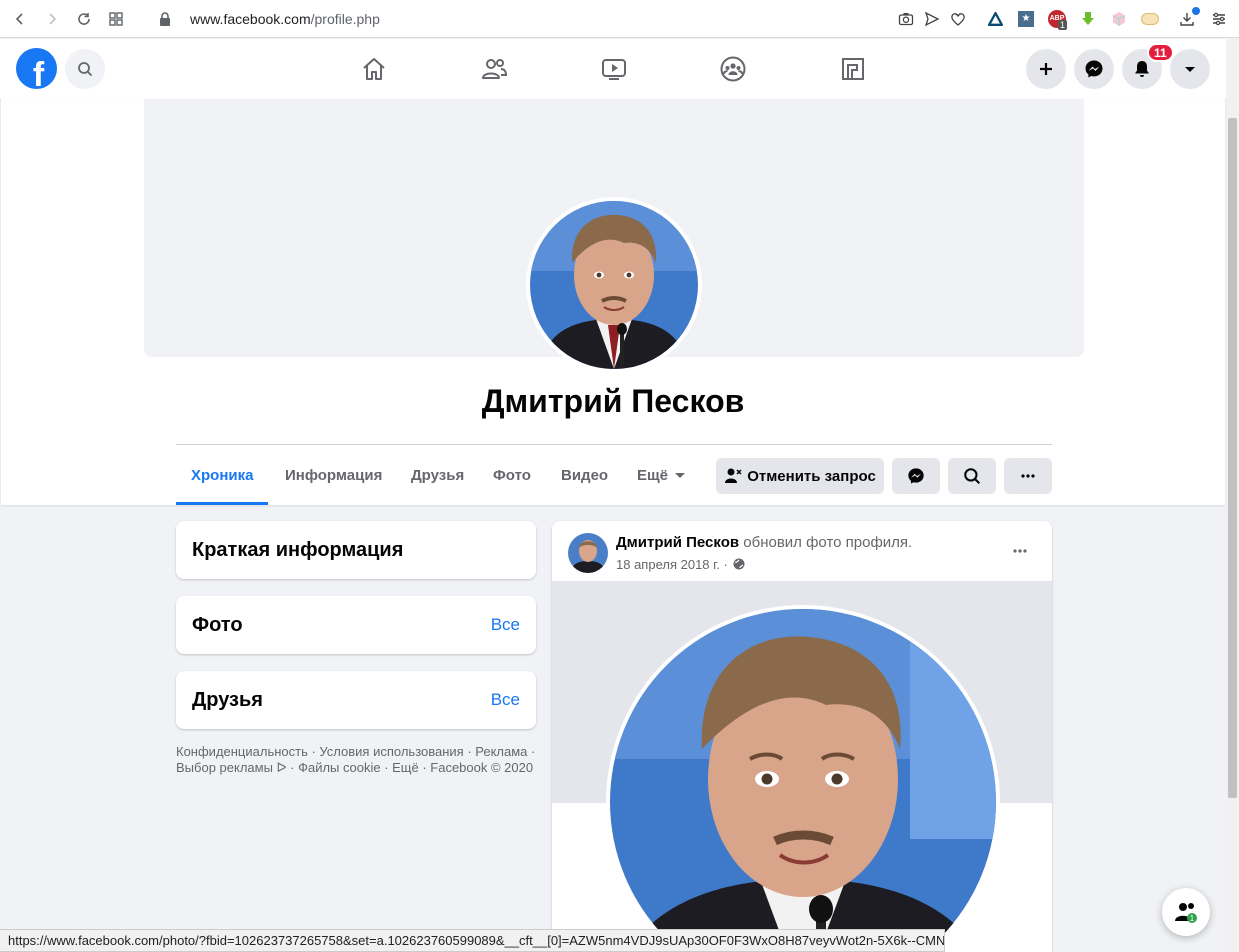 This screenshot has width=1239, height=952. I want to click on intro-title: Краткая информация, so click(298, 550).